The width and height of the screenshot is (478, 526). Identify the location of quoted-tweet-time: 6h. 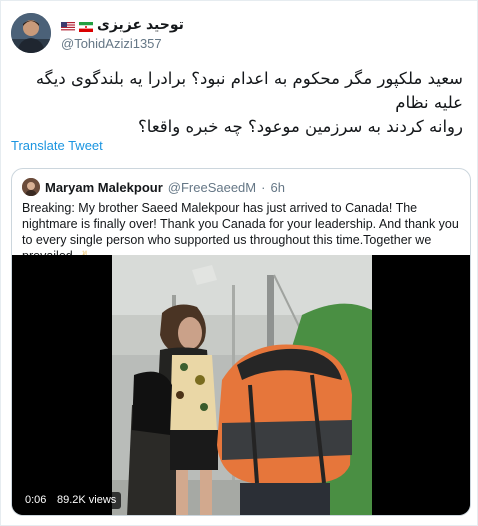
(277, 187).